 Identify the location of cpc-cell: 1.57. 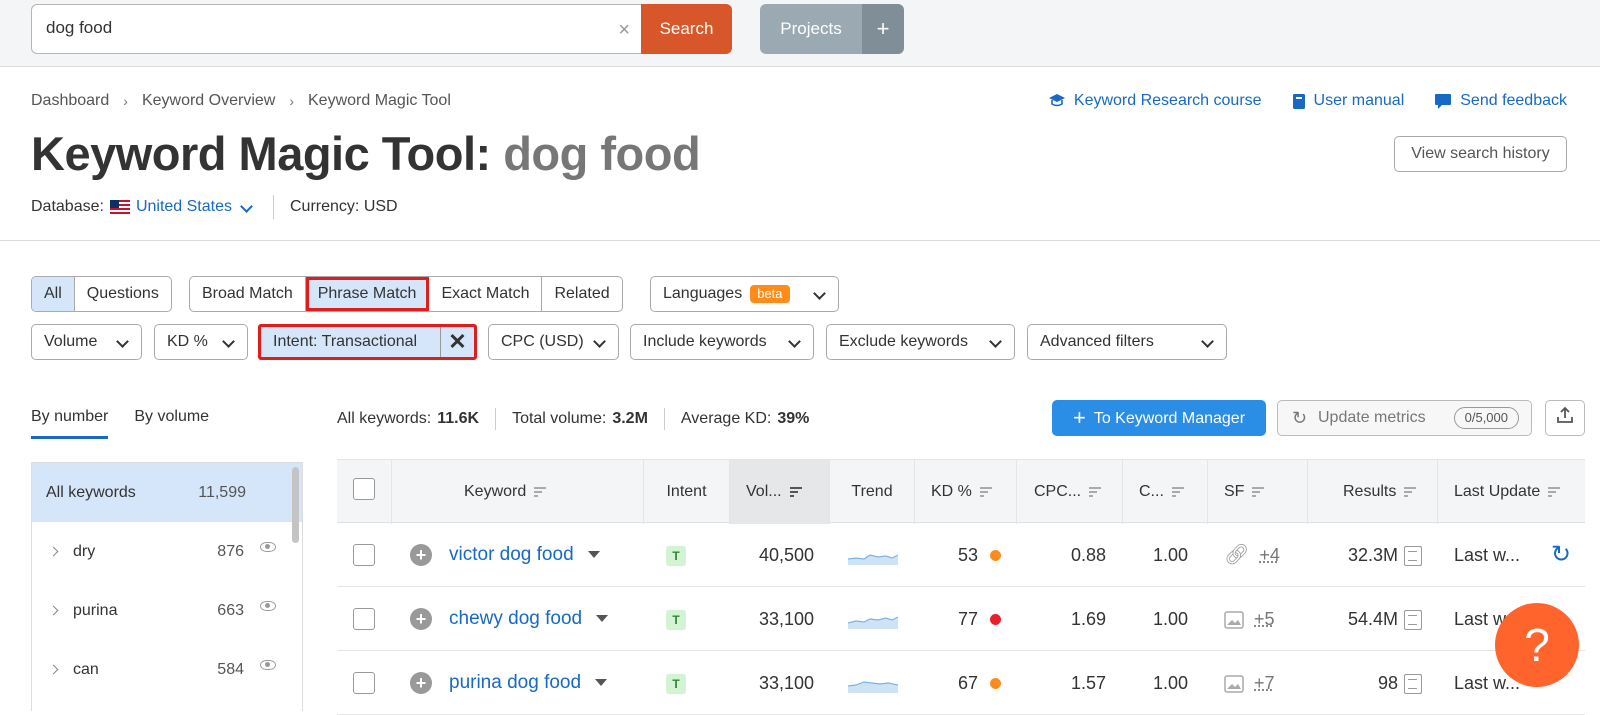
(1088, 682).